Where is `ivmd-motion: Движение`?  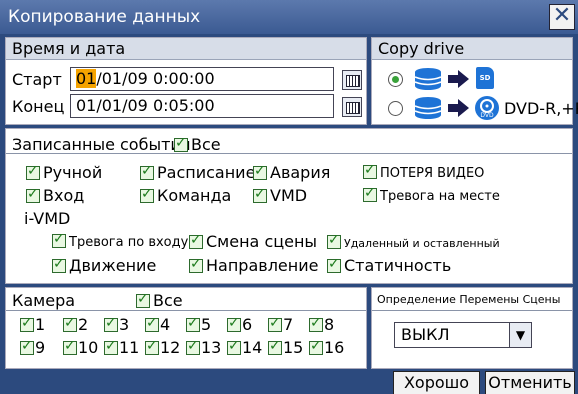
ivmd-motion: Движение is located at coordinates (104, 265).